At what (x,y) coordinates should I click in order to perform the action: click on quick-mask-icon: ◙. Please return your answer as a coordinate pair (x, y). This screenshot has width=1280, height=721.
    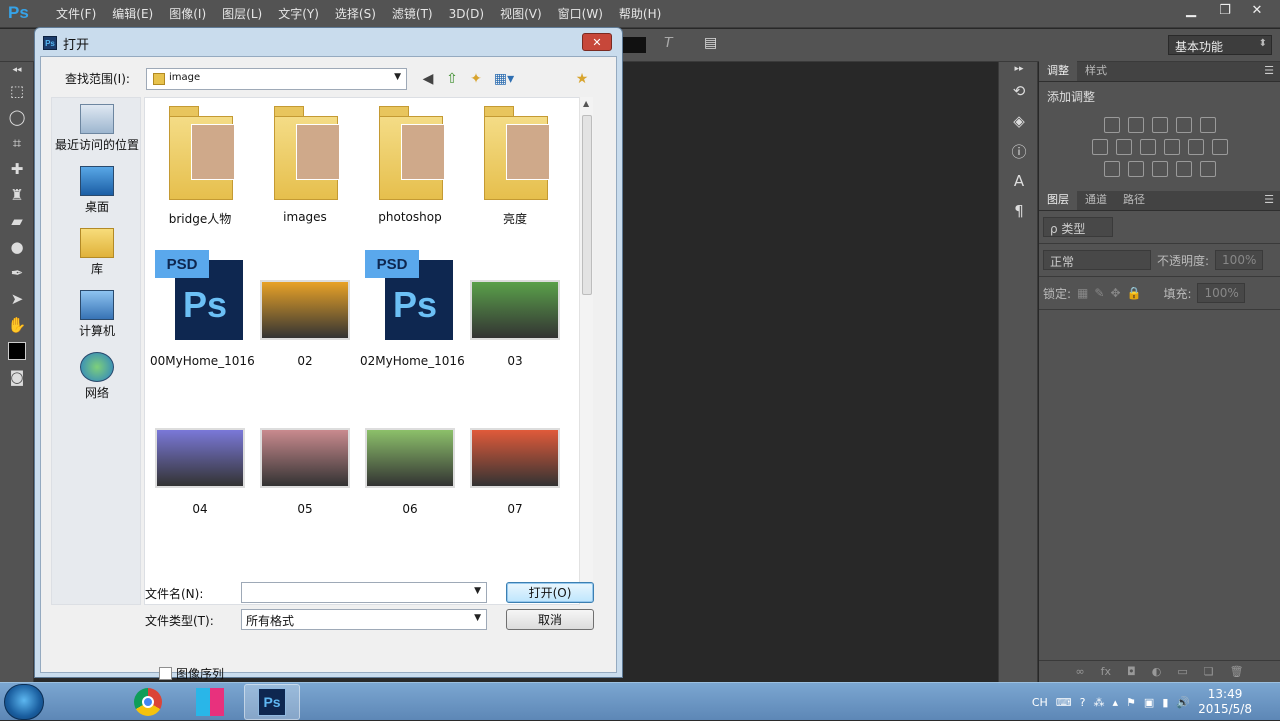
    Looking at the image, I should click on (17, 377).